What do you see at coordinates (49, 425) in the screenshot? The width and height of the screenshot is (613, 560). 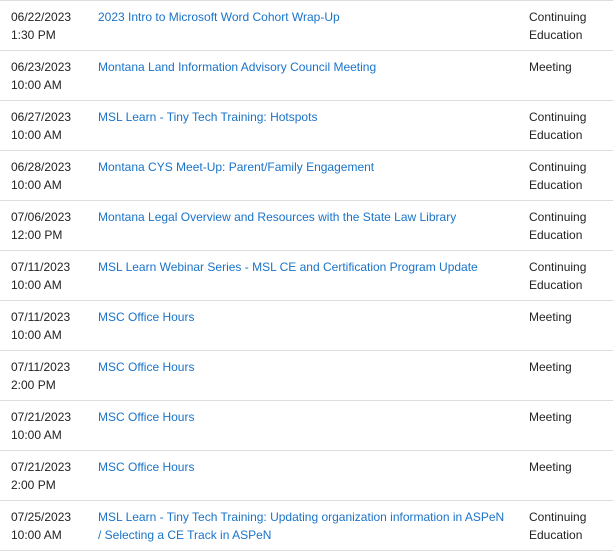 I see `event-datetime: 07/21/2023 10:00 AM` at bounding box center [49, 425].